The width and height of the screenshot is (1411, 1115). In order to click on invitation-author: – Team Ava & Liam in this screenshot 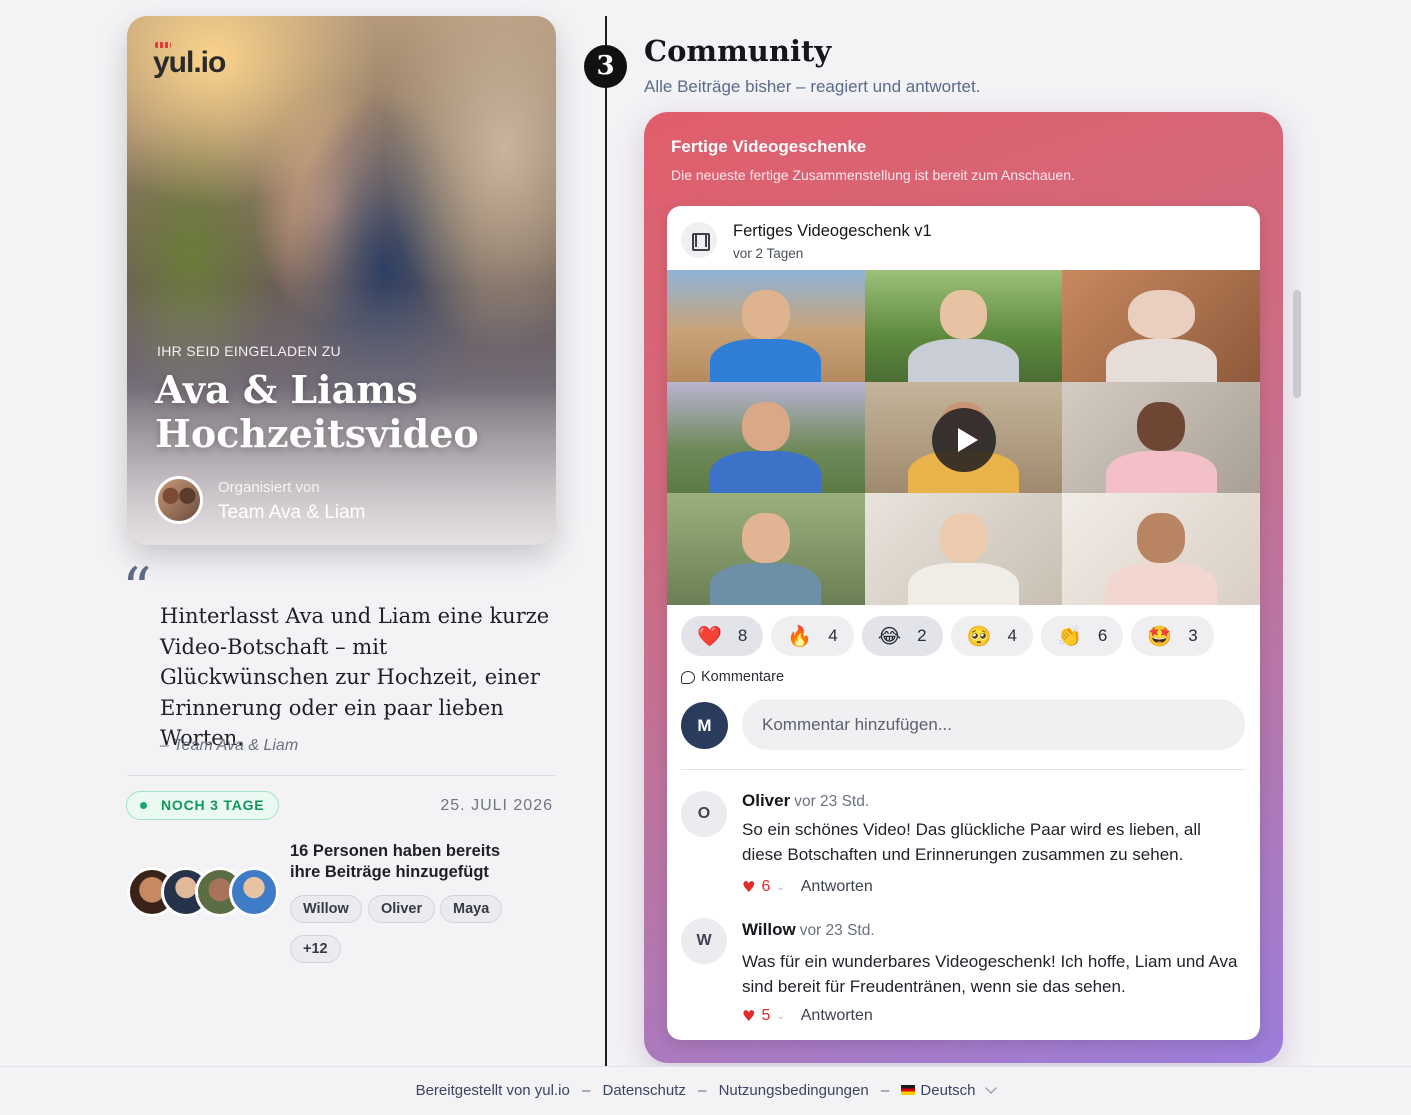, I will do `click(229, 745)`.